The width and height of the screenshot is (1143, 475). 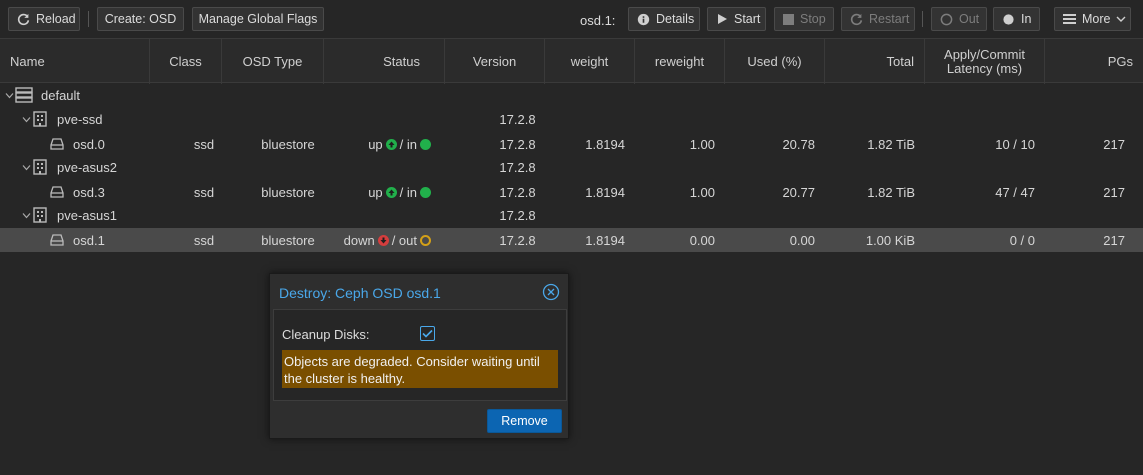 What do you see at coordinates (40, 215) in the screenshot?
I see `building-icon` at bounding box center [40, 215].